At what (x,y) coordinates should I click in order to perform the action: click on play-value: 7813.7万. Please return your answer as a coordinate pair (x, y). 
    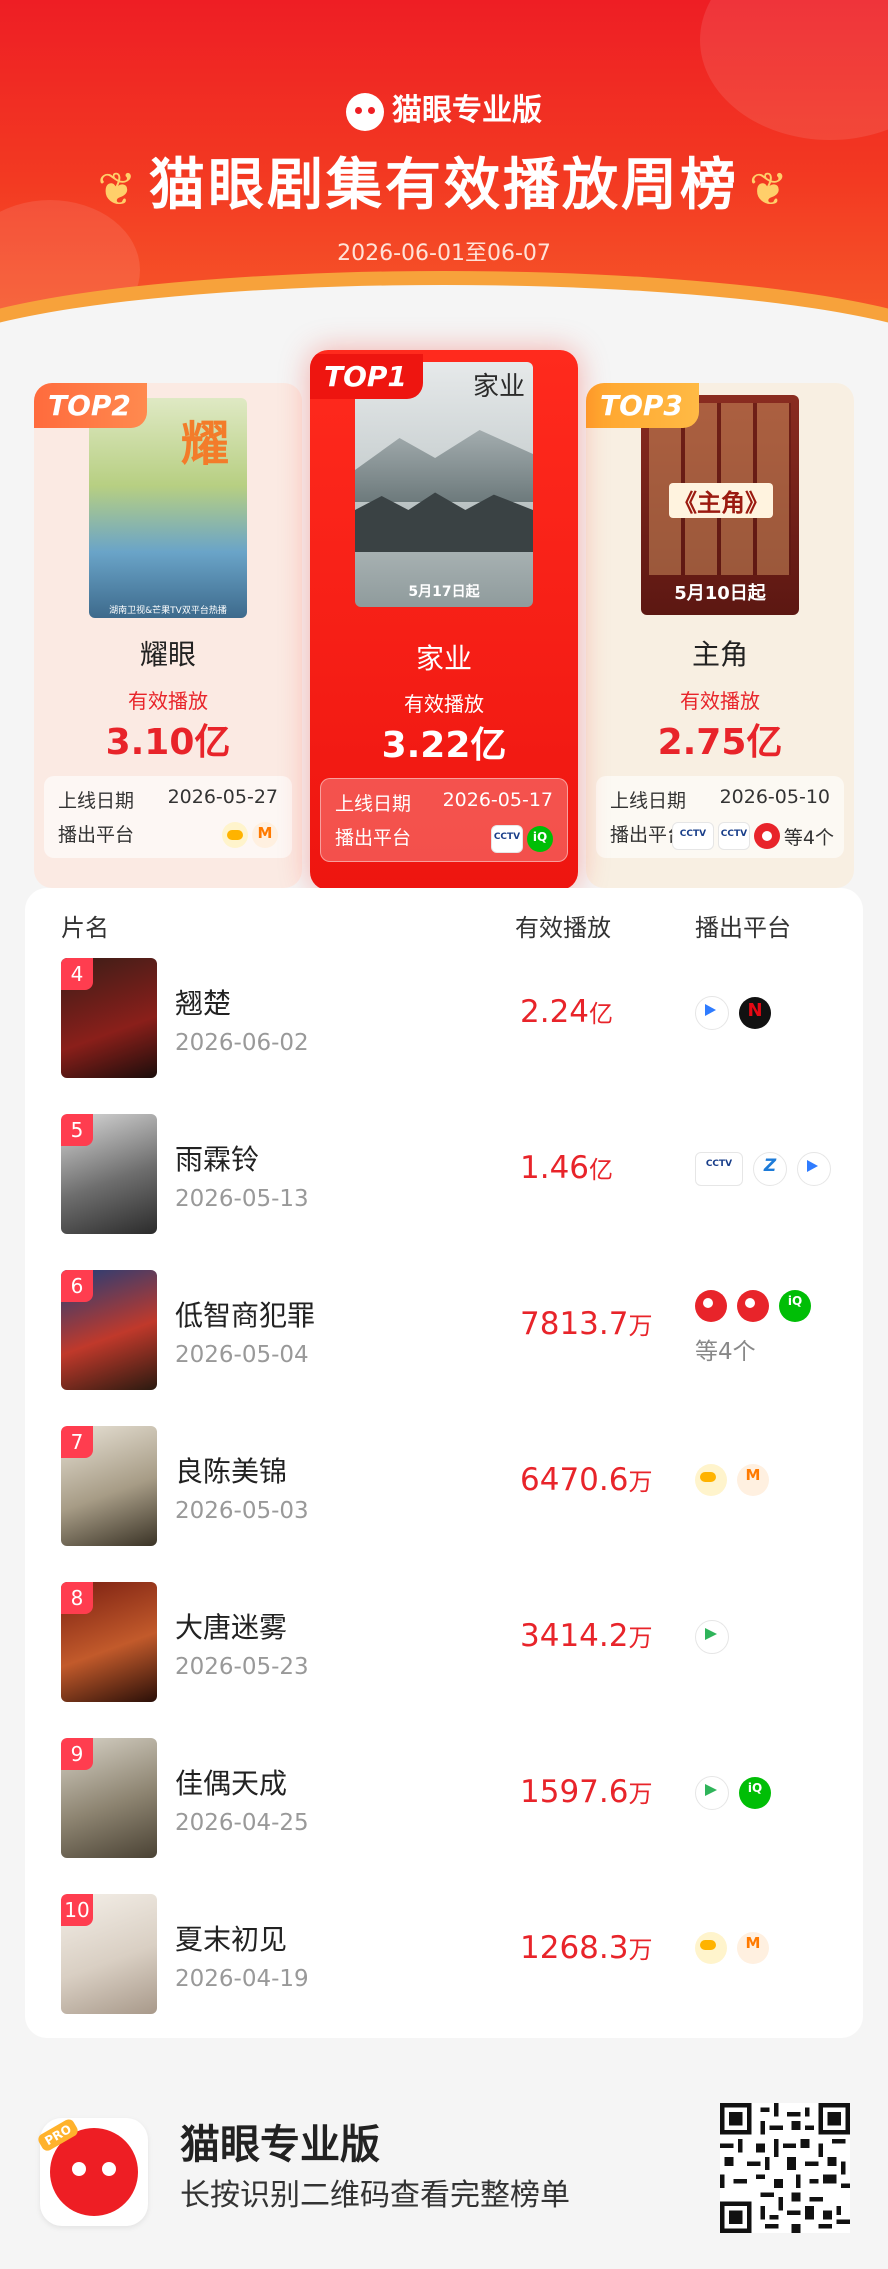
    Looking at the image, I should click on (586, 1324).